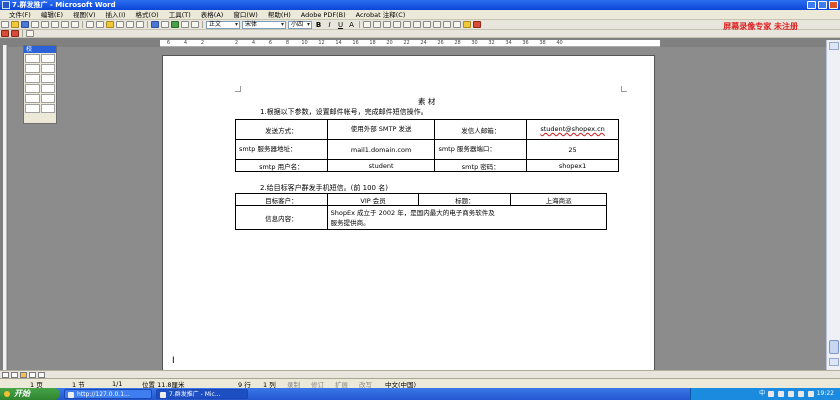 The height and width of the screenshot is (400, 840). Describe the element at coordinates (834, 347) in the screenshot. I see `scroll-thumb` at that location.